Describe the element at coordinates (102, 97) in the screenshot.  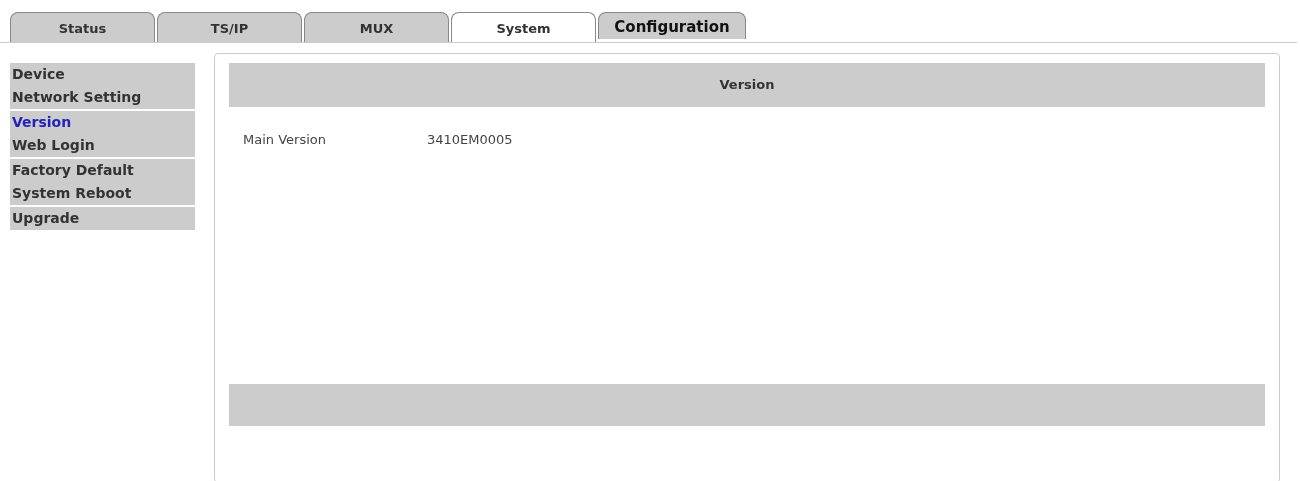
I see `sidebar-item: Network Setting` at that location.